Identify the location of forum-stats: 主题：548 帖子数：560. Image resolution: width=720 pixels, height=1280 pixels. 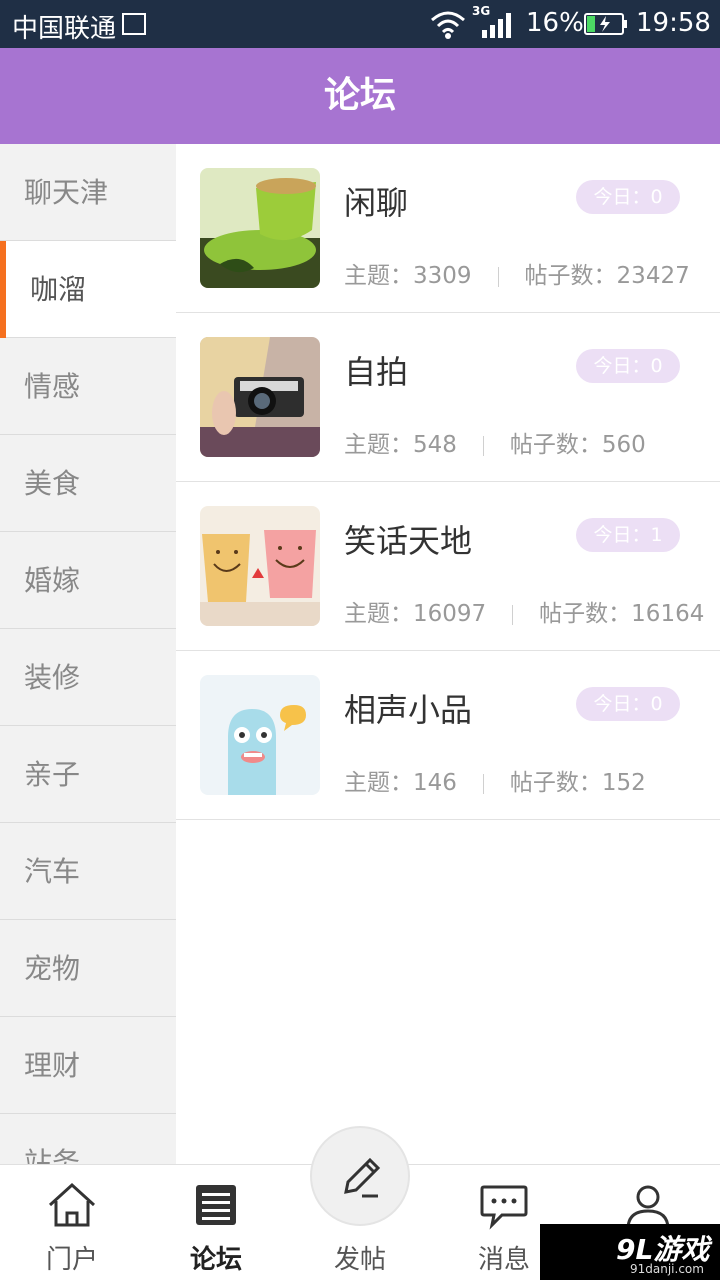
(495, 442).